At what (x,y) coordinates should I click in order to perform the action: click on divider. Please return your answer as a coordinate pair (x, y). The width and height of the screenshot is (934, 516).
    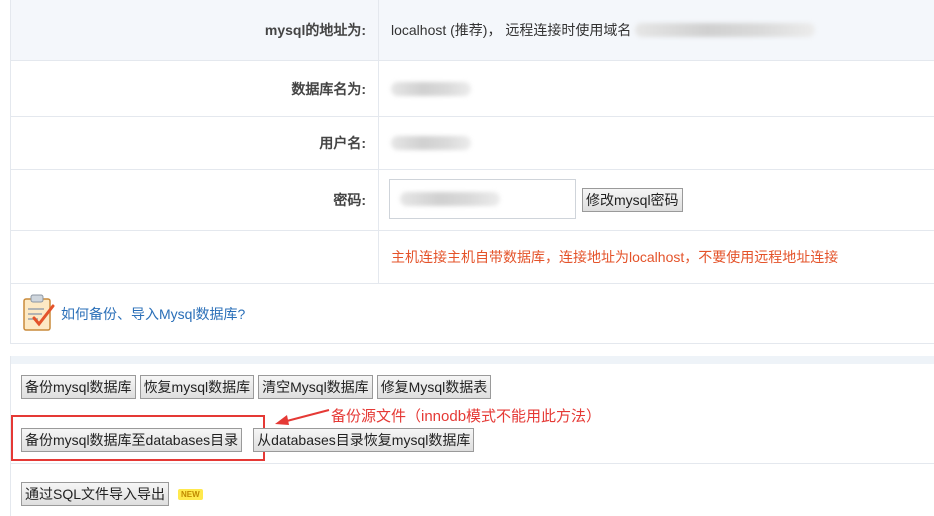
    Looking at the image, I should click on (472, 463).